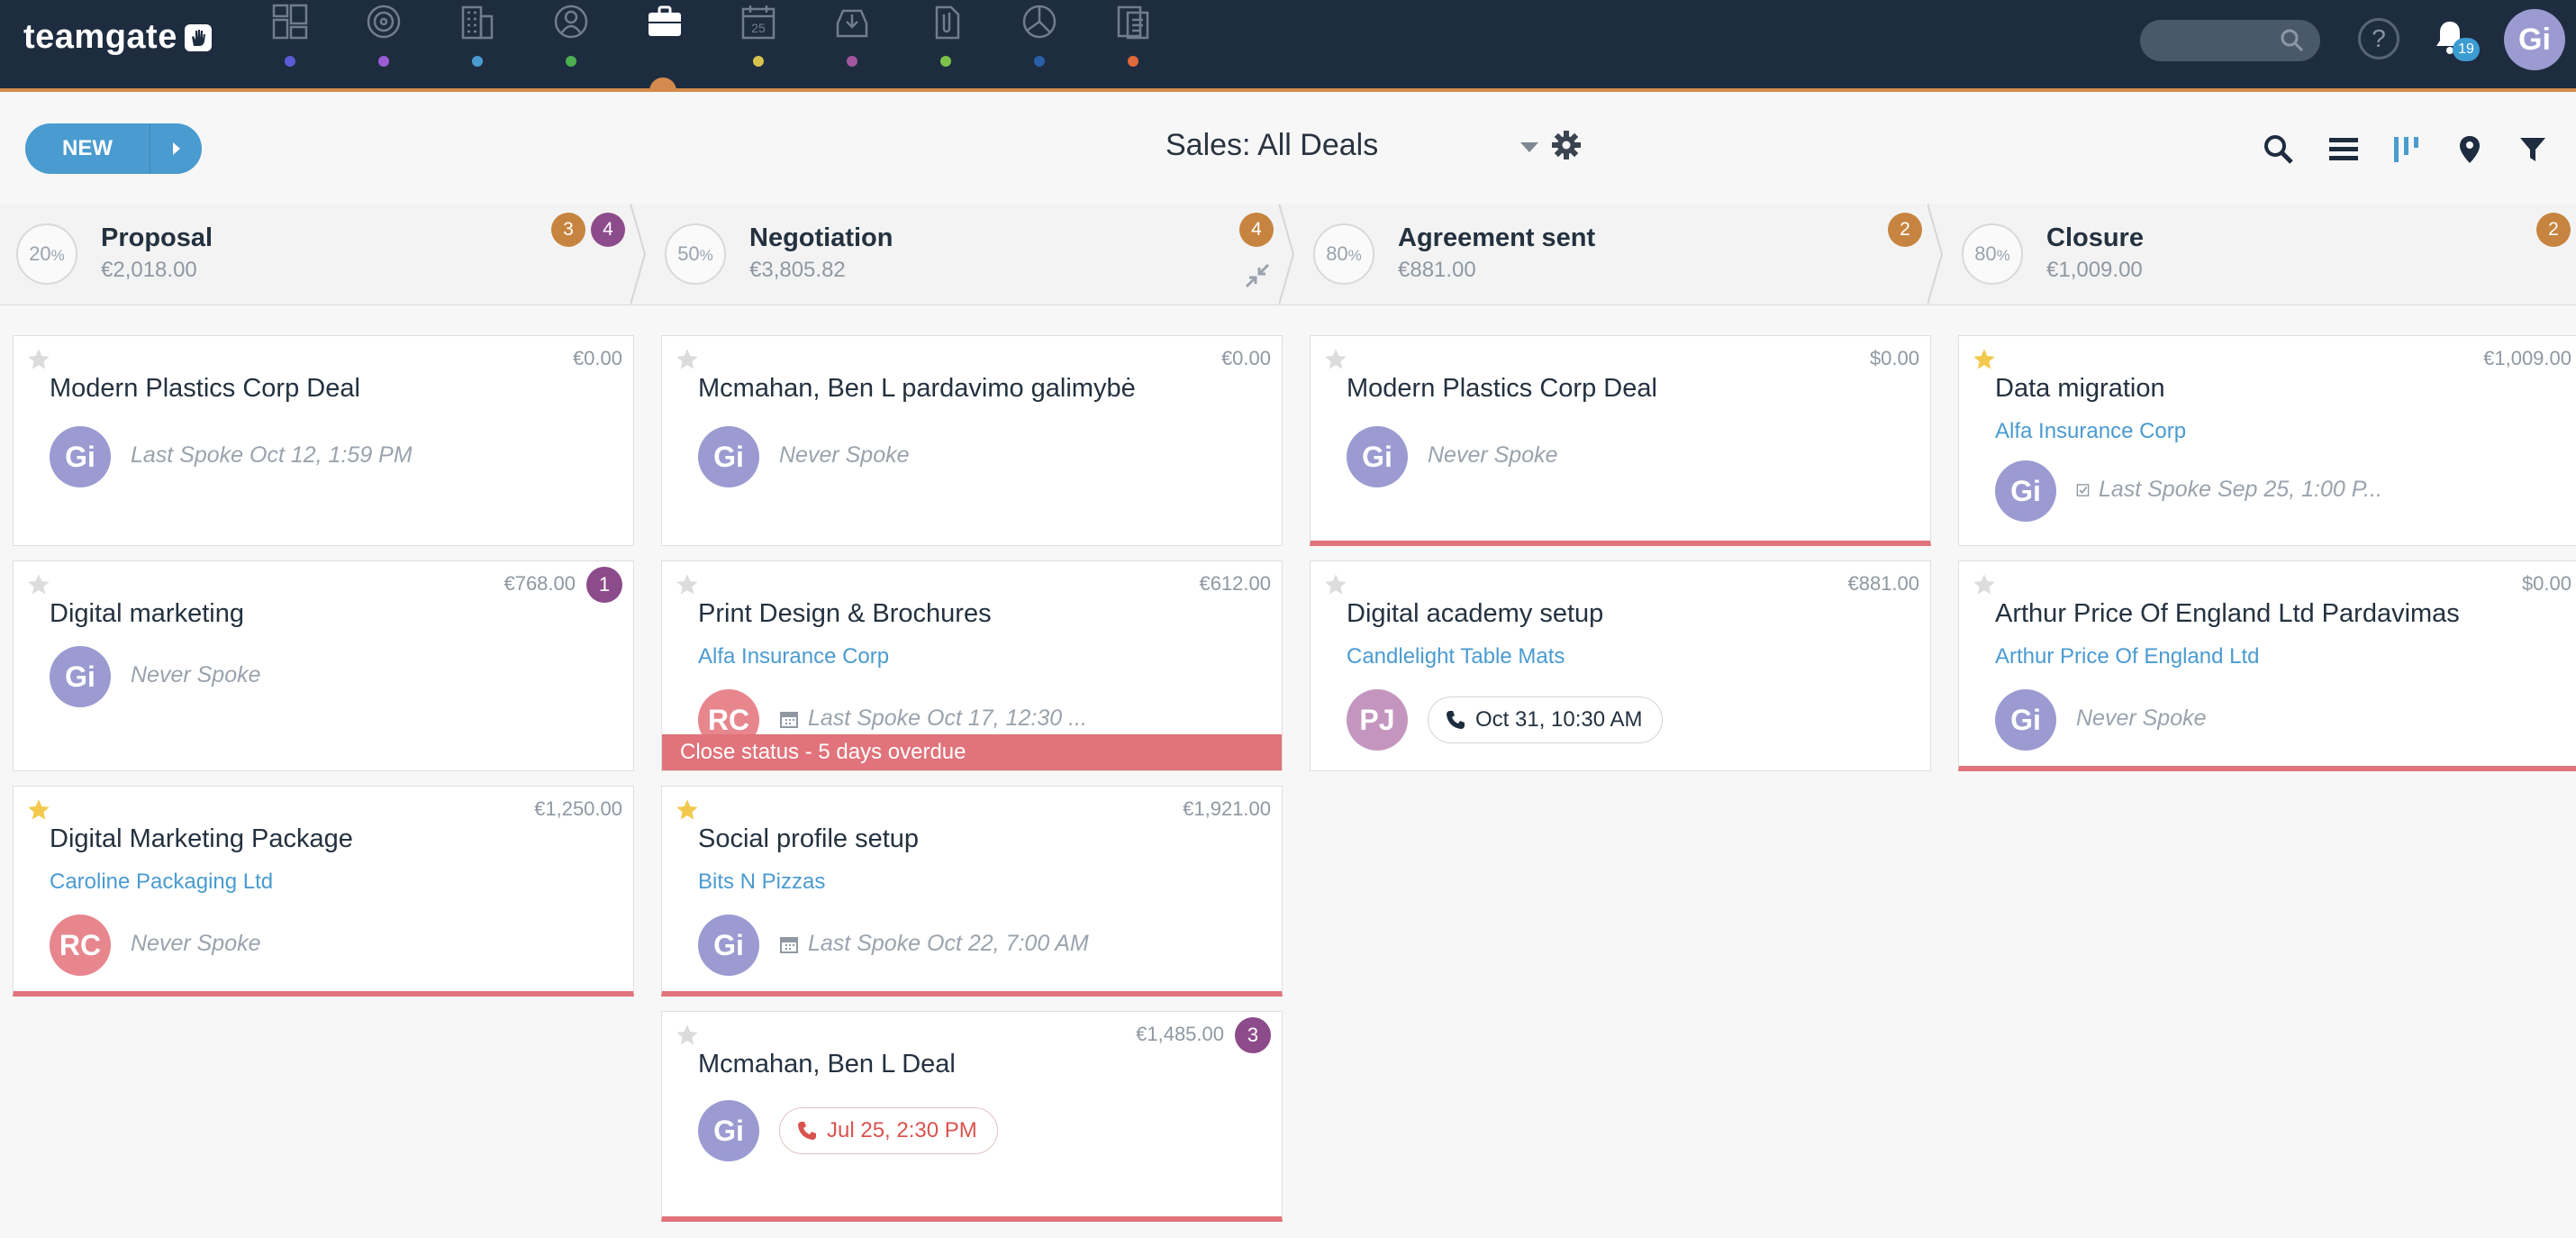  I want to click on nav-documents, so click(1131, 40).